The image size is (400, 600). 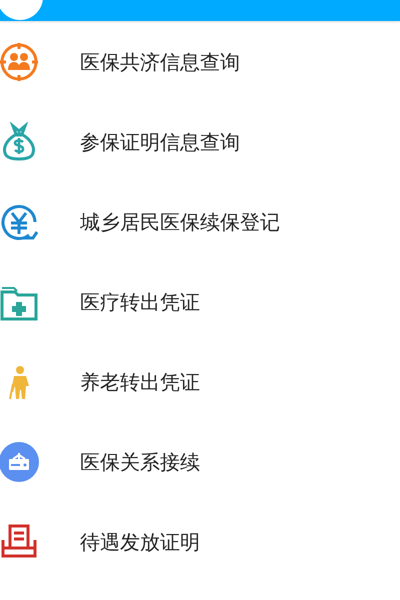 What do you see at coordinates (140, 382) in the screenshot?
I see `menu-label: 养老转出凭证` at bounding box center [140, 382].